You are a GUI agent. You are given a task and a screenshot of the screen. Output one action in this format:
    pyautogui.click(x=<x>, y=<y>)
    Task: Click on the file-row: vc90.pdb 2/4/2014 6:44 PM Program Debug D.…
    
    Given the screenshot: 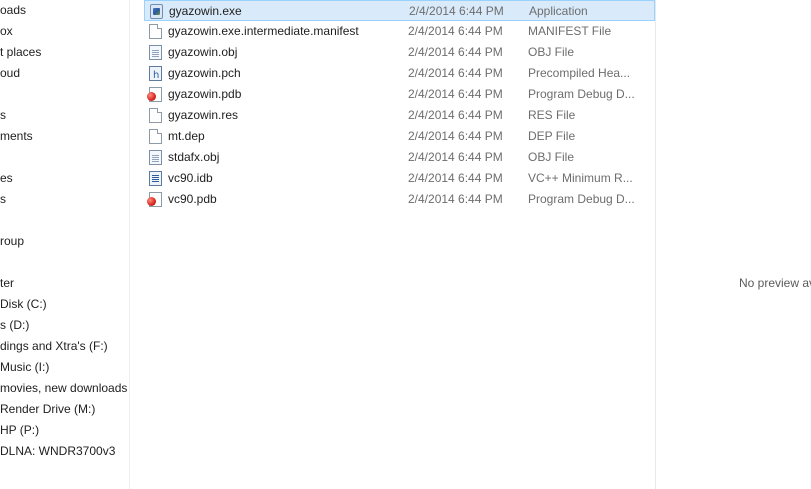 What is the action you would take?
    pyautogui.click(x=399, y=199)
    